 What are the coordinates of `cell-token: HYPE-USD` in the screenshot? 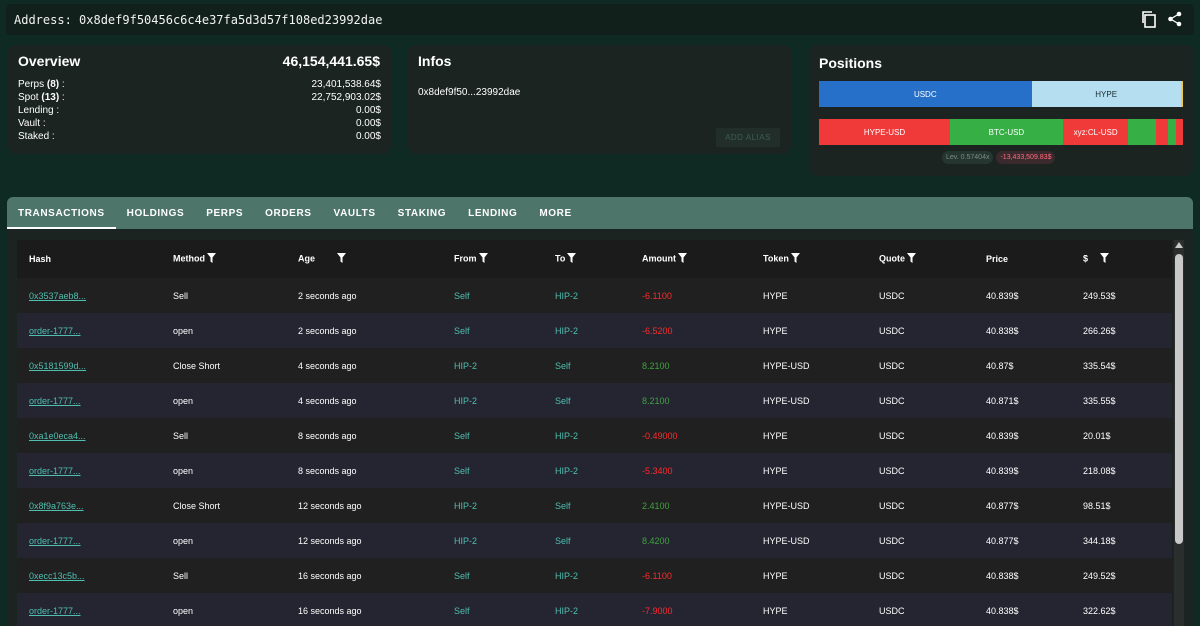 It's located at (786, 540).